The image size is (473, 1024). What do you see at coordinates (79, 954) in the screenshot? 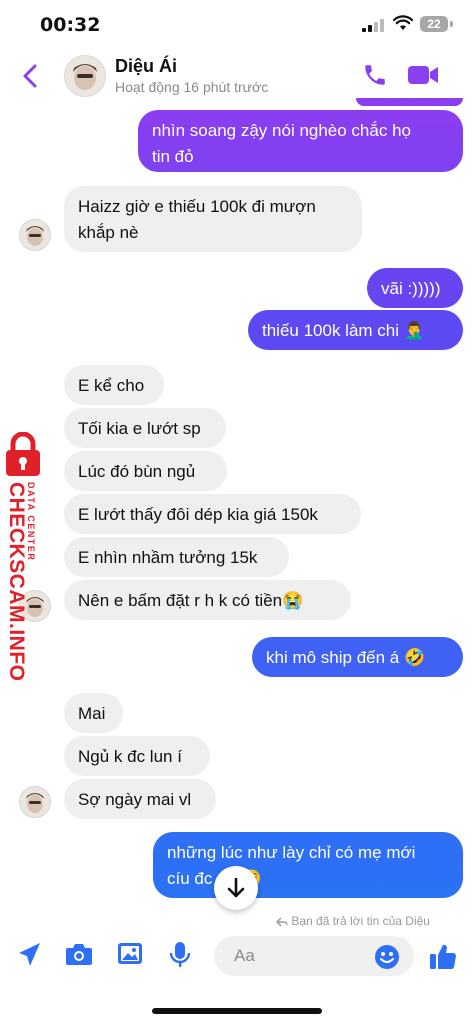
I see `camera-icon` at bounding box center [79, 954].